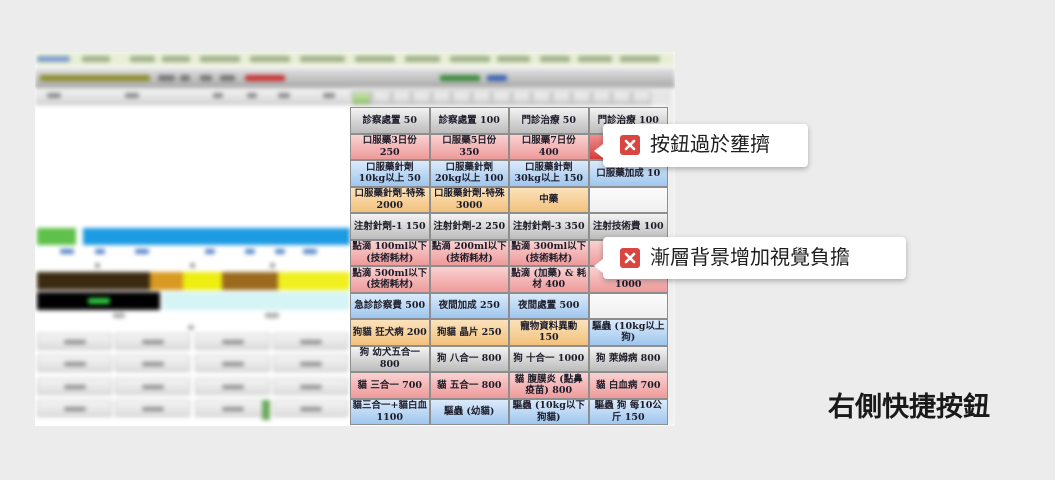  Describe the element at coordinates (56, 236) in the screenshot. I see `green-action-button` at that location.